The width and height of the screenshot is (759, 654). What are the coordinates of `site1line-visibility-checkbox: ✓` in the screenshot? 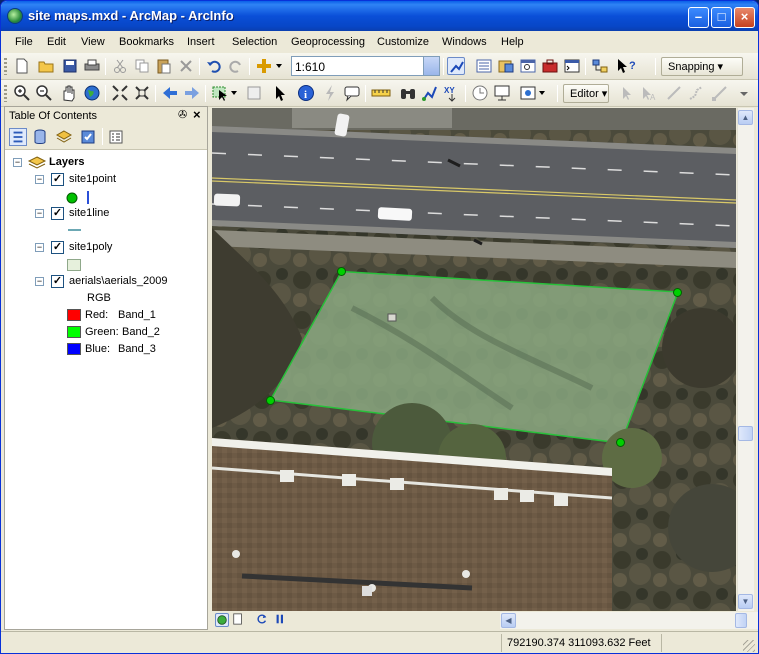 It's located at (57, 213).